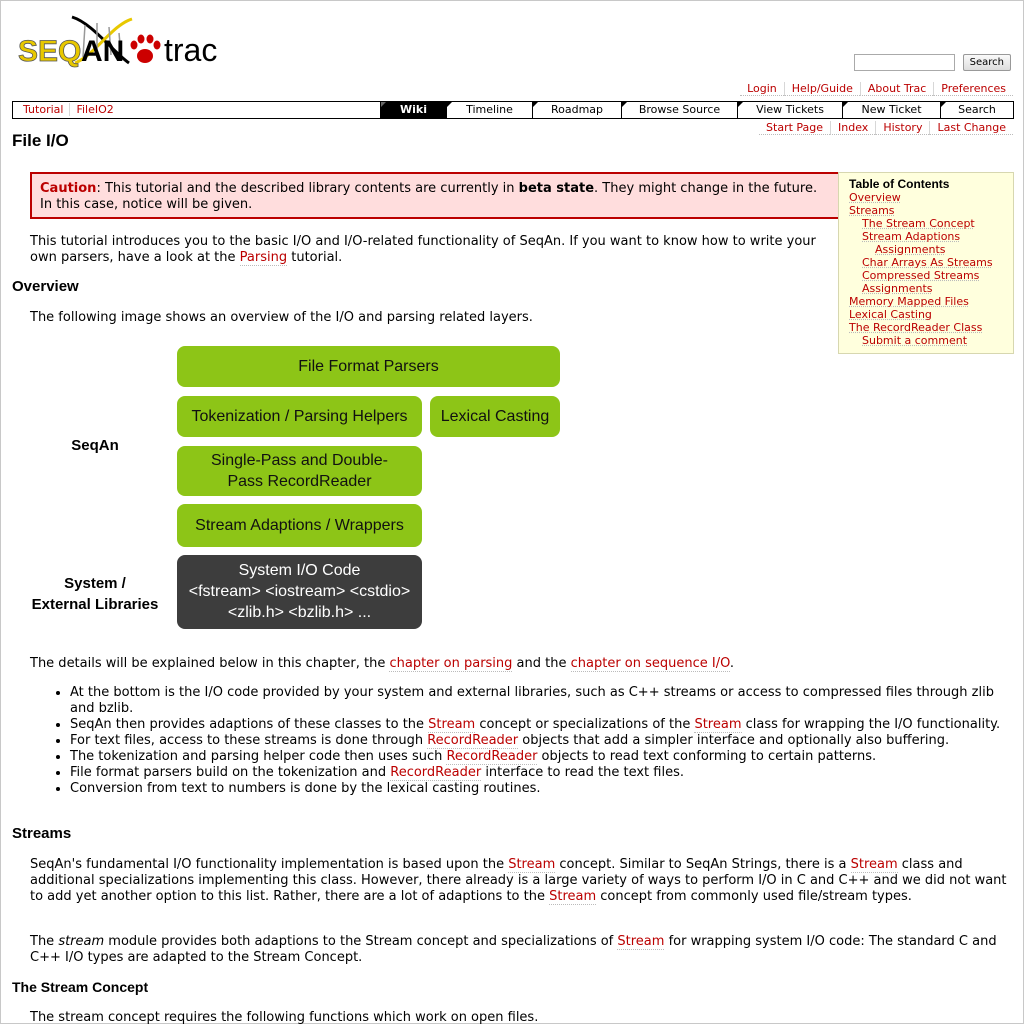  What do you see at coordinates (127, 41) in the screenshot?
I see `seqan-trac-logo: SEQ AN trac` at bounding box center [127, 41].